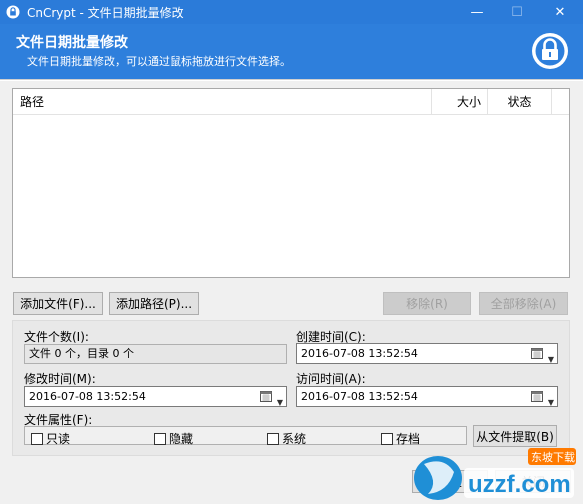 This screenshot has width=583, height=504. What do you see at coordinates (553, 457) in the screenshot?
I see `watermark-tag: 东坡下载` at bounding box center [553, 457].